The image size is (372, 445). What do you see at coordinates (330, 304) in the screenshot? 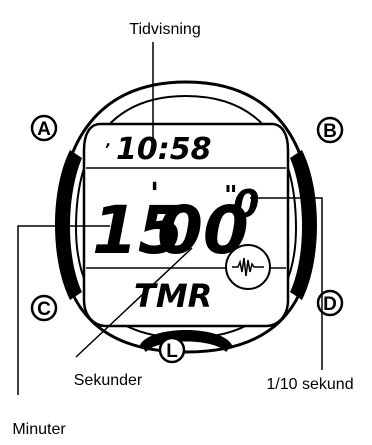
I see `button-d-label: D` at bounding box center [330, 304].